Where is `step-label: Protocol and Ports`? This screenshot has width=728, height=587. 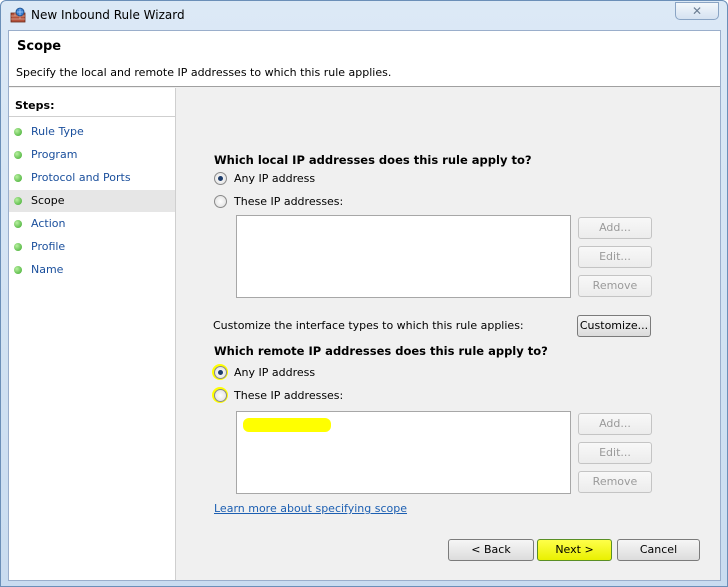
step-label: Protocol and Ports is located at coordinates (81, 177).